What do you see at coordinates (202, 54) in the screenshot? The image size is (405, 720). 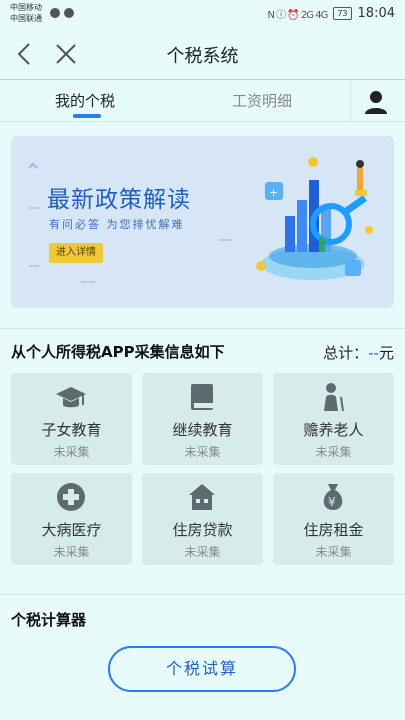 I see `nav-bar: 个税系统` at bounding box center [202, 54].